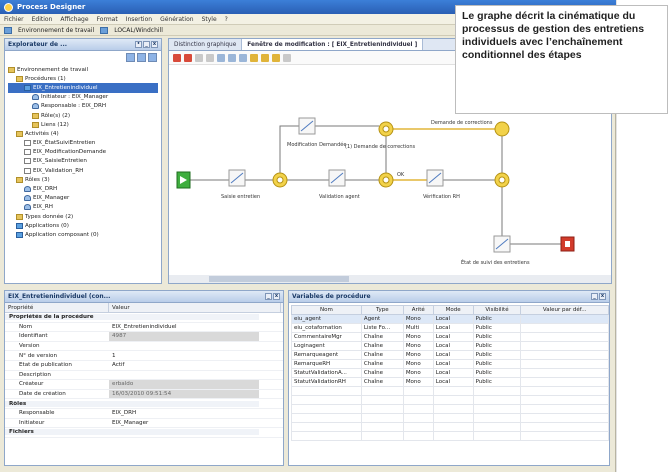 This screenshot has width=668, height=472. I want to click on tree-item: Procédures (1), so click(83, 78).